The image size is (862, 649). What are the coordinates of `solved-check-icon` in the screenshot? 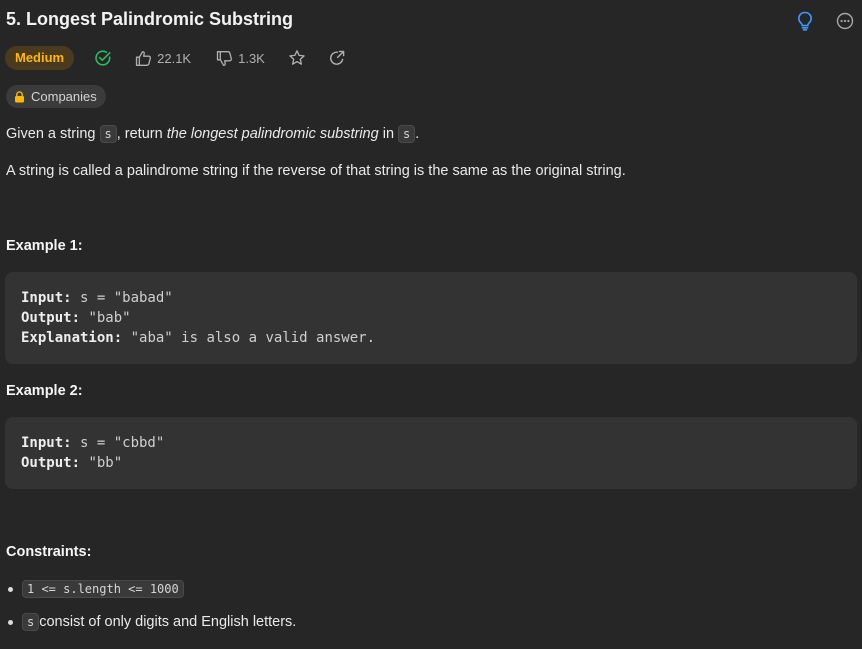 It's located at (103, 58).